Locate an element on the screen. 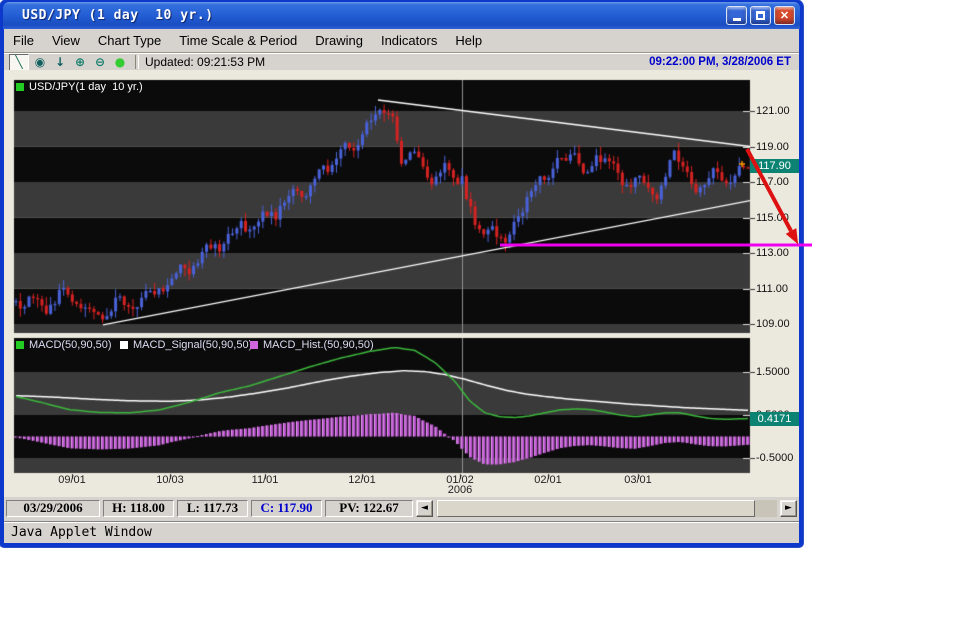 Image resolution: width=962 pixels, height=619 pixels. scroll-right-button: ► is located at coordinates (788, 508).